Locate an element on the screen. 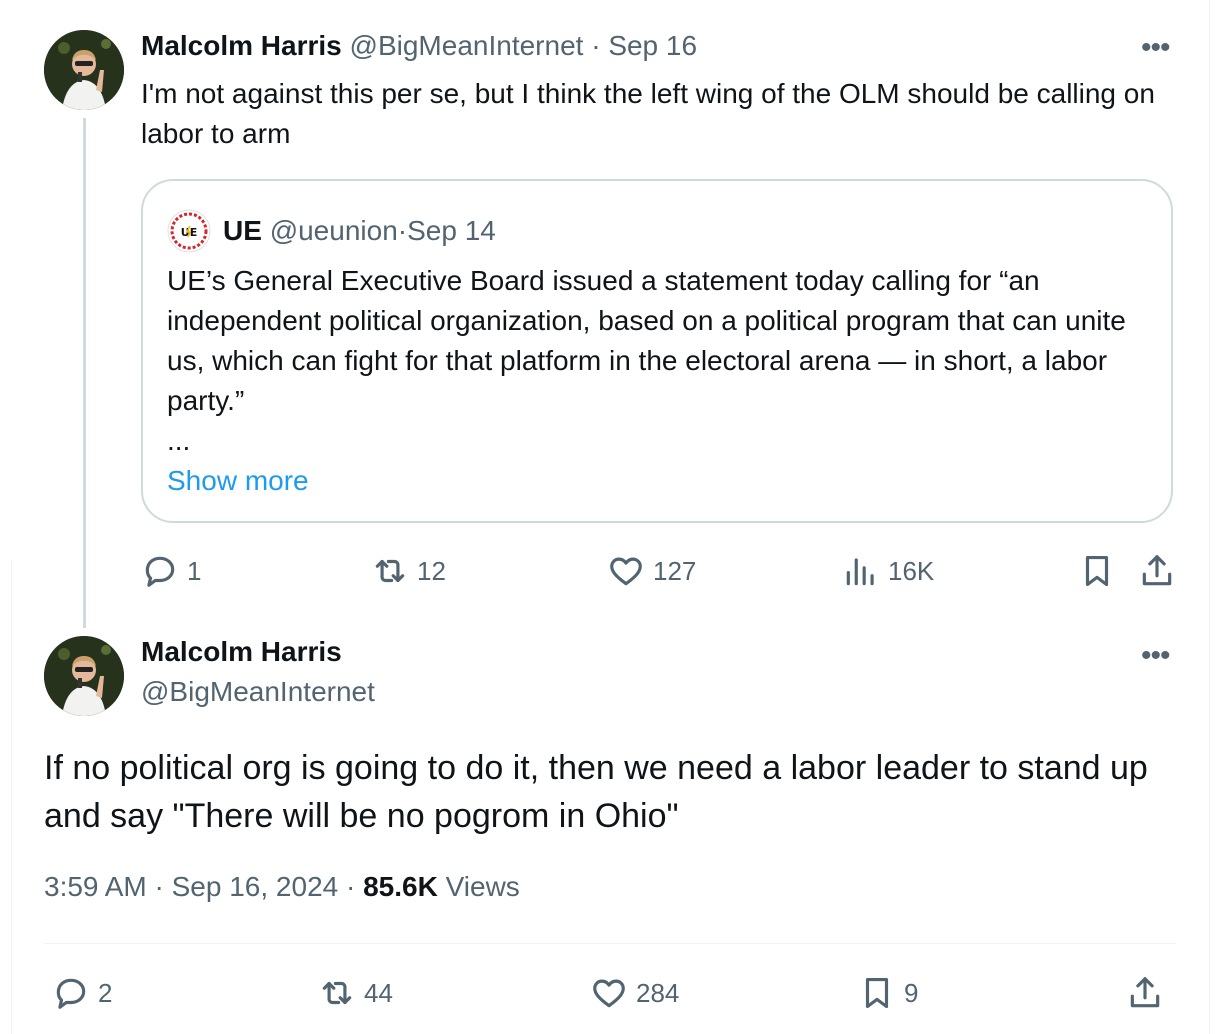 This screenshot has height=1034, width=1222. quote-author-handle: @ueunion is located at coordinates (334, 231).